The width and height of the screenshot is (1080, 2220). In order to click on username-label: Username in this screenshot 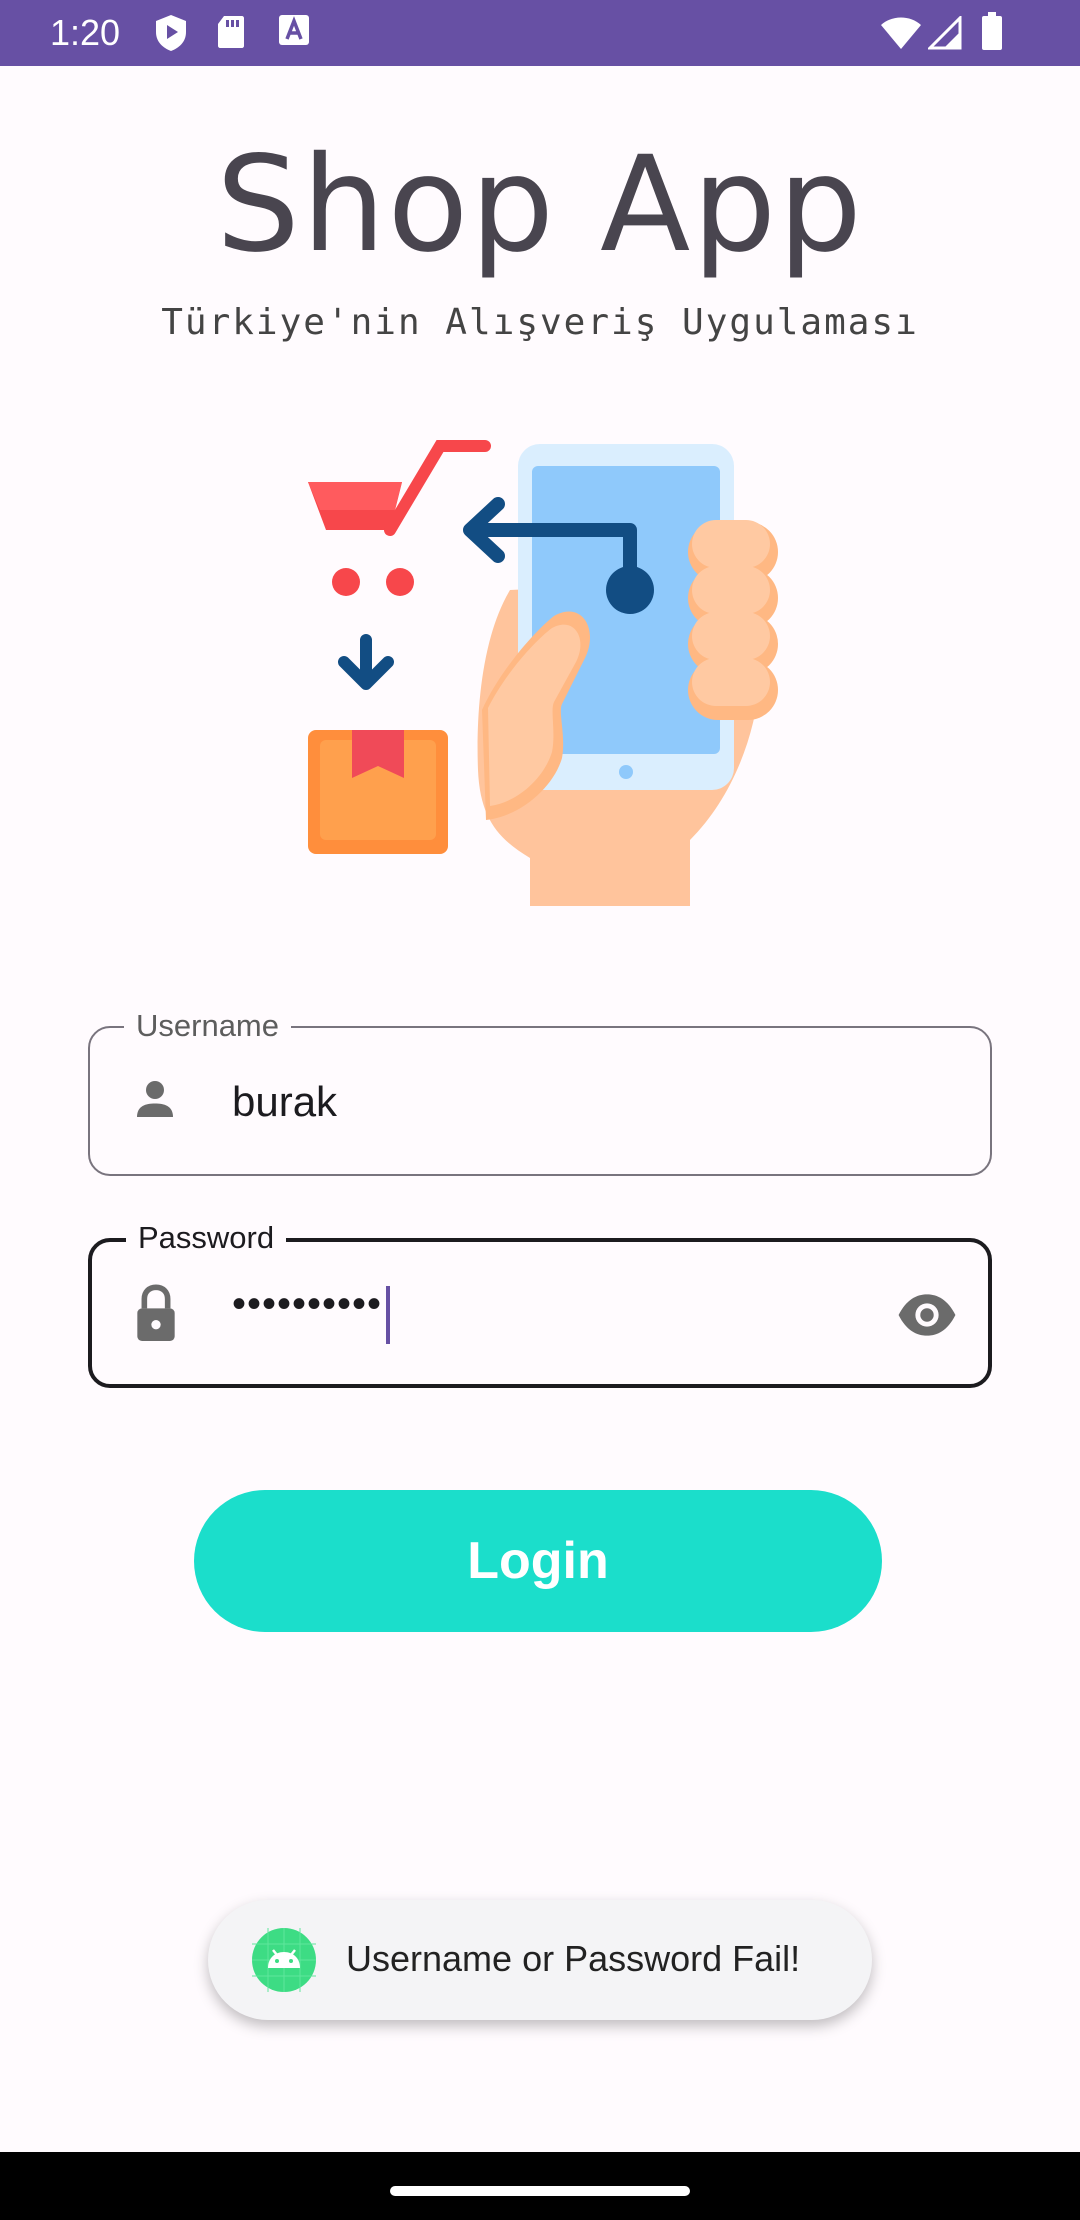, I will do `click(207, 1026)`.